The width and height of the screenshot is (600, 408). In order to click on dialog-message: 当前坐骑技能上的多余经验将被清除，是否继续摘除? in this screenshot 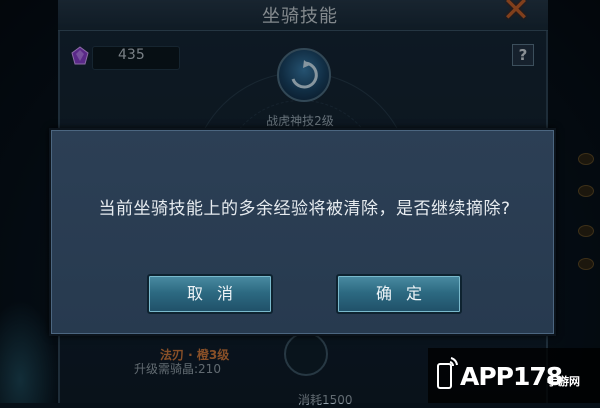, I will do `click(304, 209)`.